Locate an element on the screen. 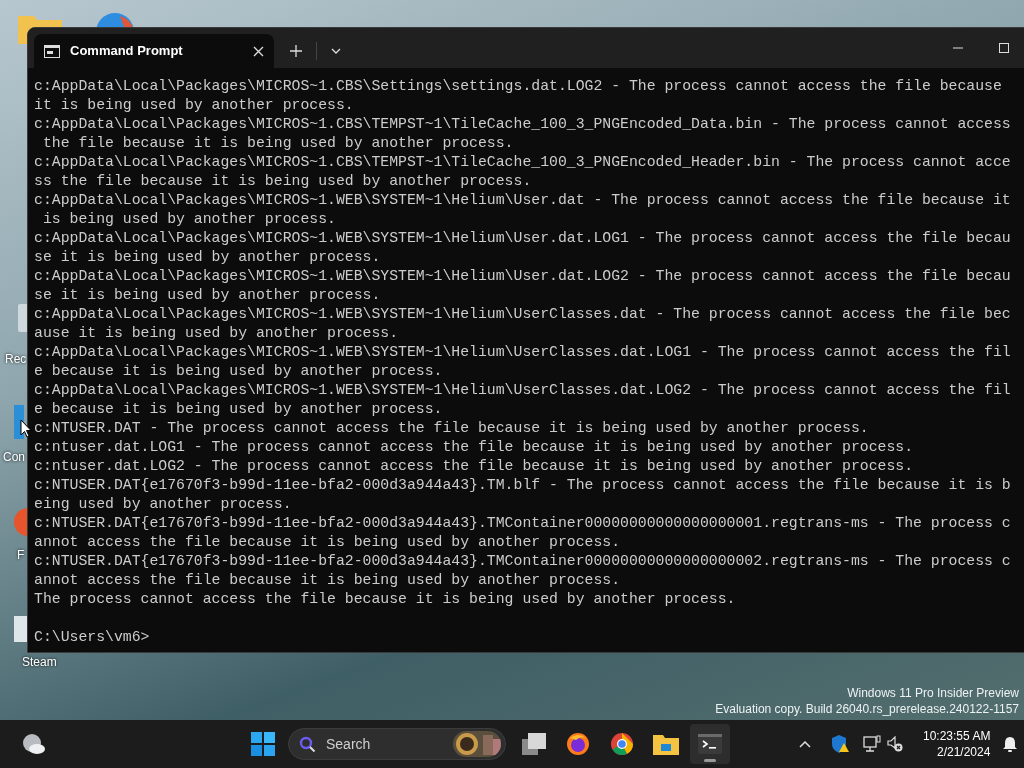 Image resolution: width=1024 pixels, height=768 pixels. volume-muted-icon is located at coordinates (895, 744).